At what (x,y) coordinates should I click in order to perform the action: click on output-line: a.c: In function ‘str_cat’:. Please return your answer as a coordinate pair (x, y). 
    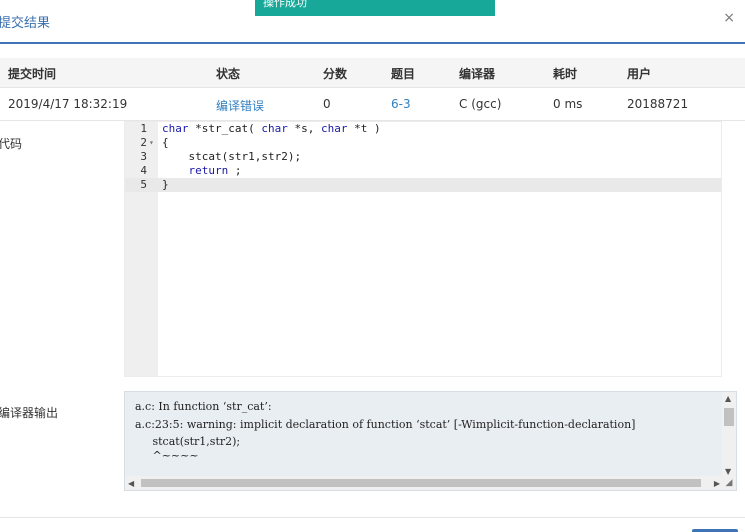
    Looking at the image, I should click on (203, 406).